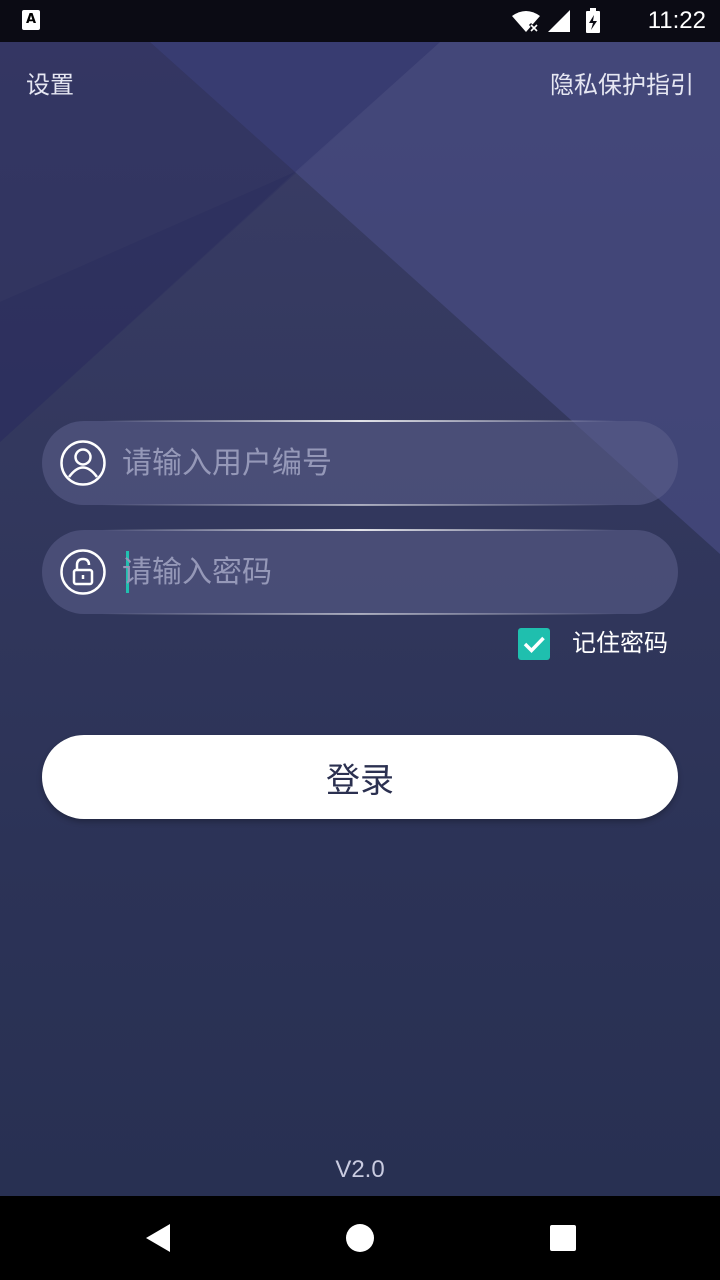 This screenshot has width=720, height=1280. I want to click on privacy-guide-link: 隐私保护指引, so click(622, 85).